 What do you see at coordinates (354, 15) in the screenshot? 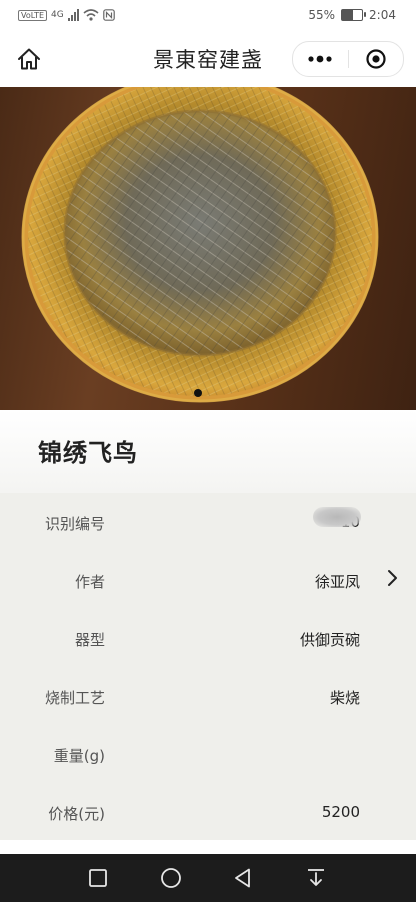
I see `battery-icon` at bounding box center [354, 15].